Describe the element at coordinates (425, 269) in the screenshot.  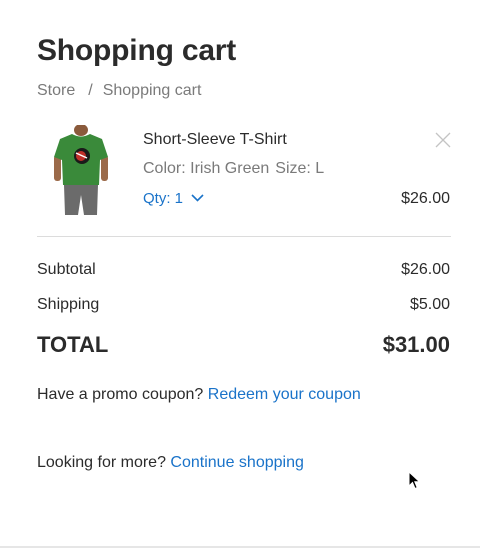
I see `subtotal-value: $26.00` at that location.